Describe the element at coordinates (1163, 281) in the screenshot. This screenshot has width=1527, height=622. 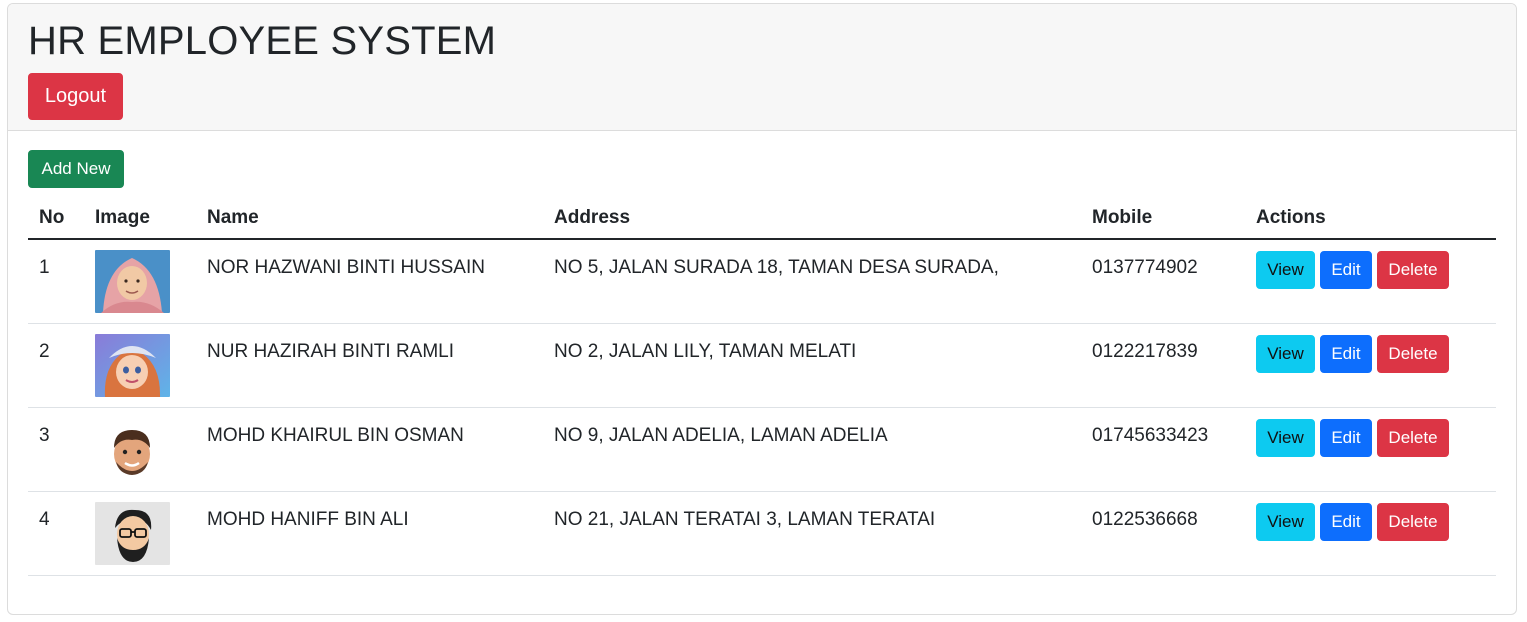
I see `employee-mobile: 0137774902` at that location.